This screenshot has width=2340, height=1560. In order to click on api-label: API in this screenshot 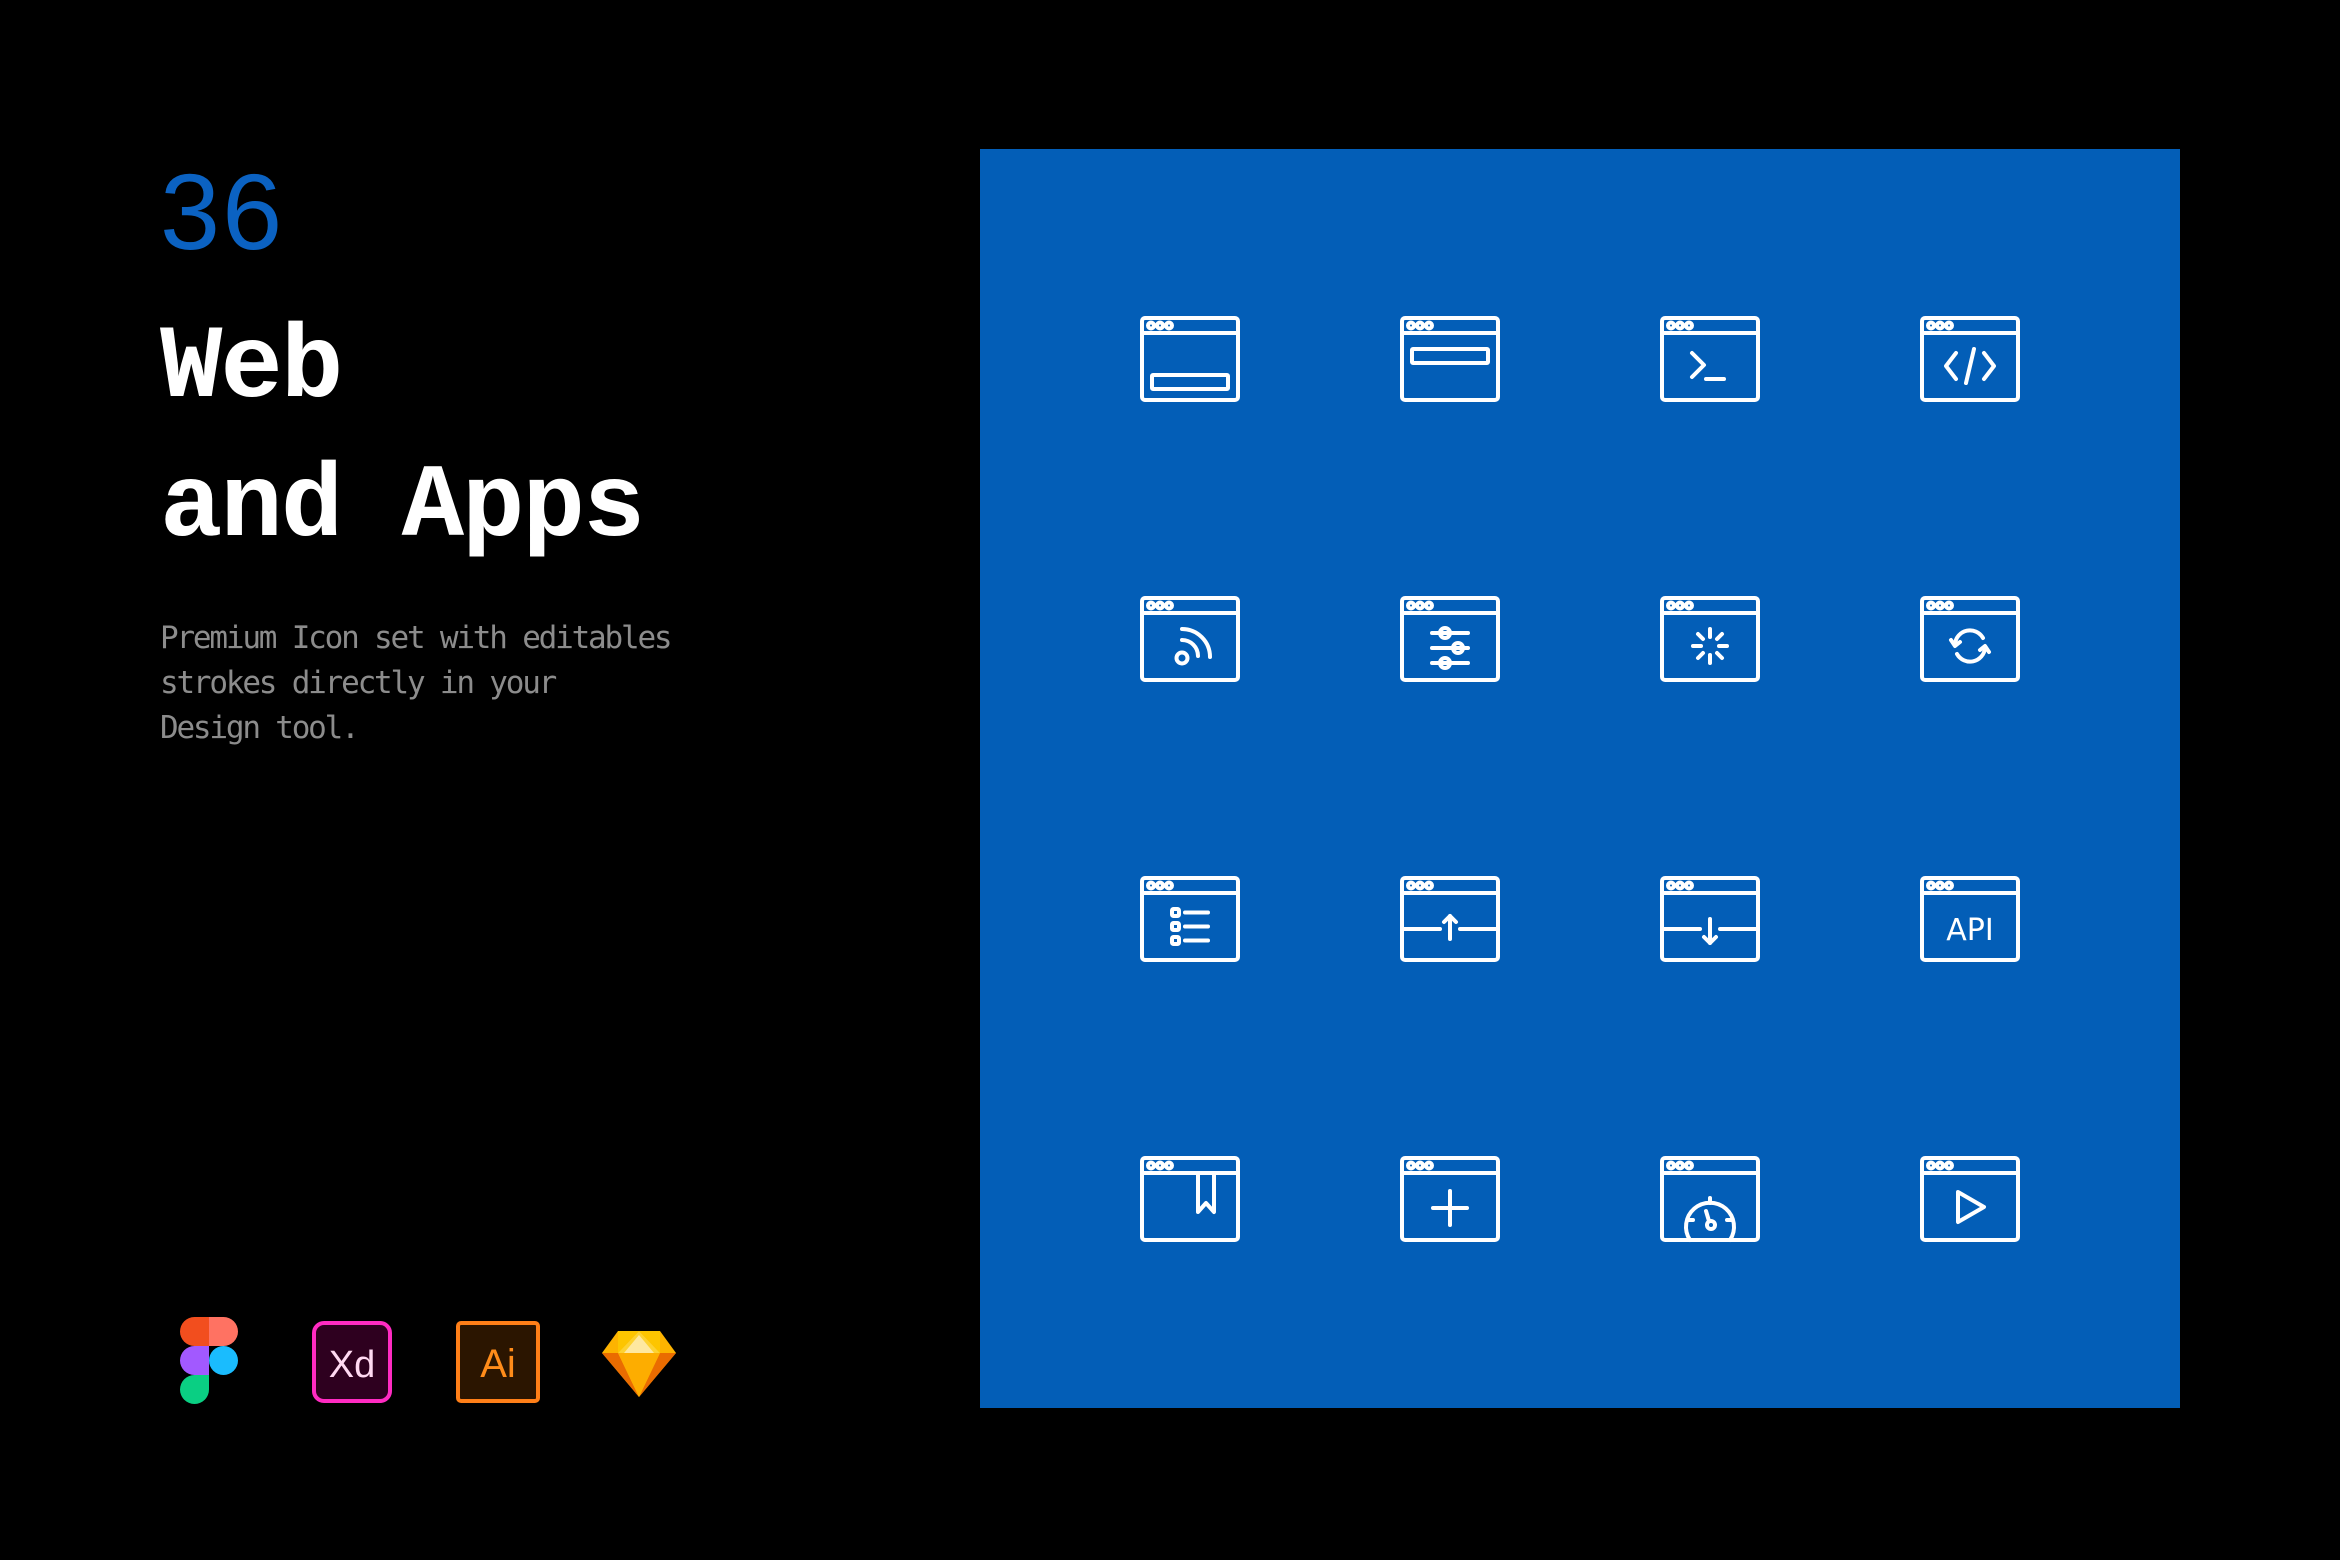, I will do `click(1969, 930)`.